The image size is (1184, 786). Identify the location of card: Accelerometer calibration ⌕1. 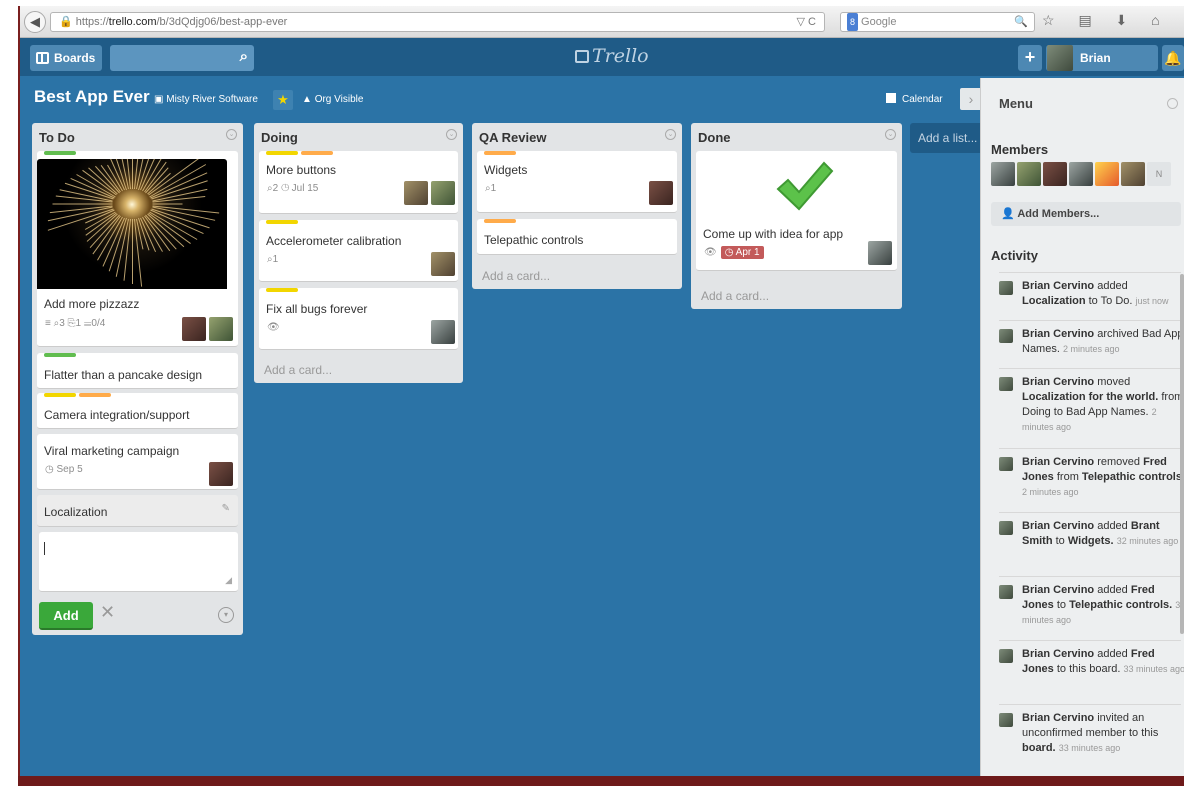
(358, 251).